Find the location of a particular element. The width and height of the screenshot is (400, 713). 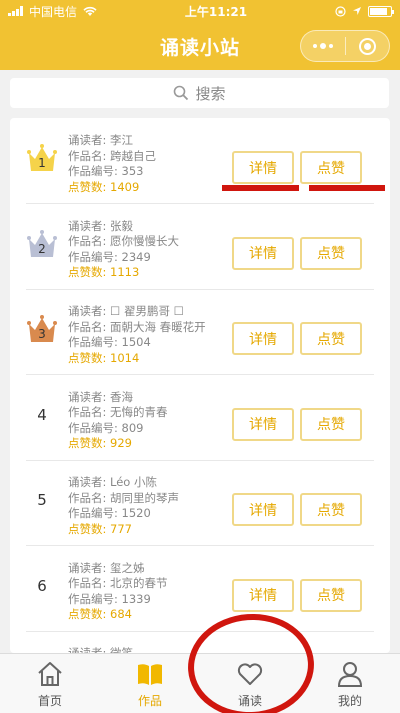

rank-badge: 1 is located at coordinates (42, 158).